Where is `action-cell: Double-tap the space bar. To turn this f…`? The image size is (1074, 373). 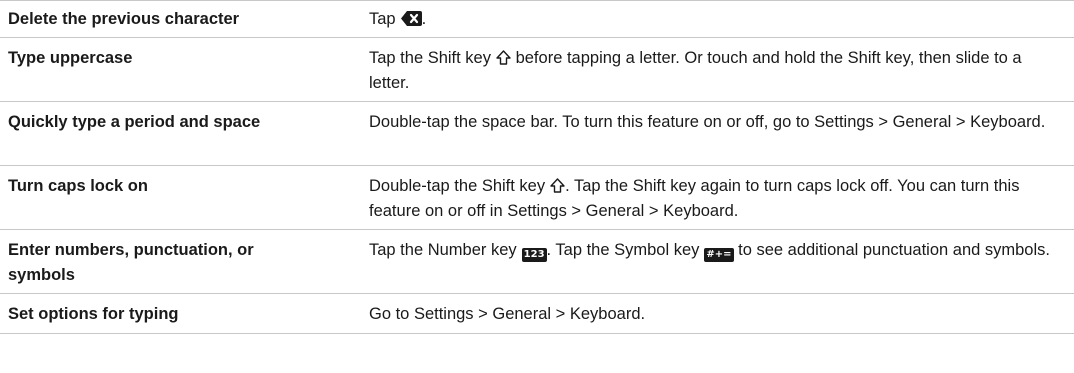
action-cell: Double-tap the space bar. To turn this f… is located at coordinates (721, 122).